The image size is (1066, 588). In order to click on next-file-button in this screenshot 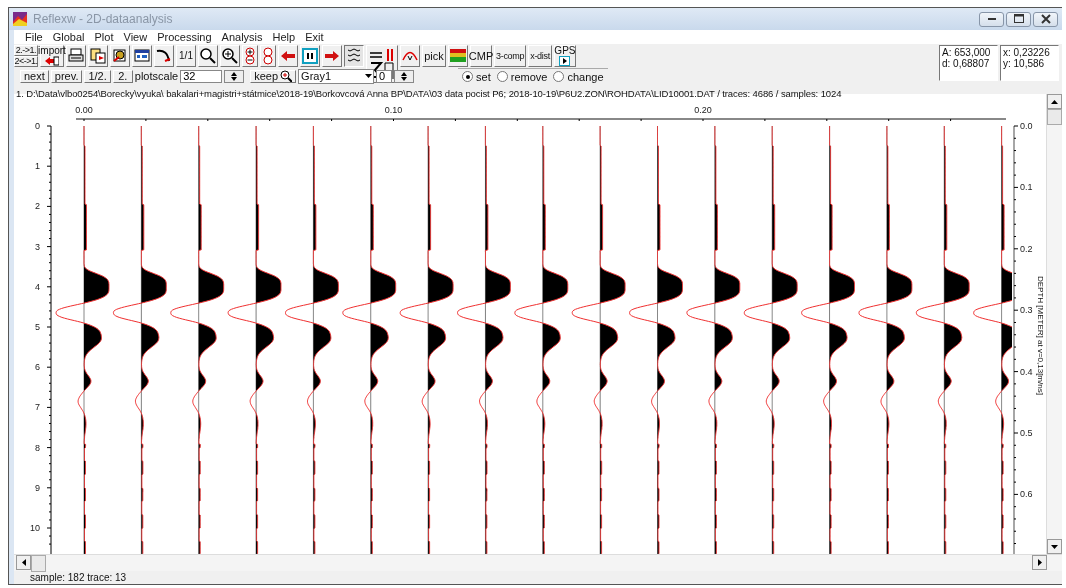, I will do `click(332, 56)`.